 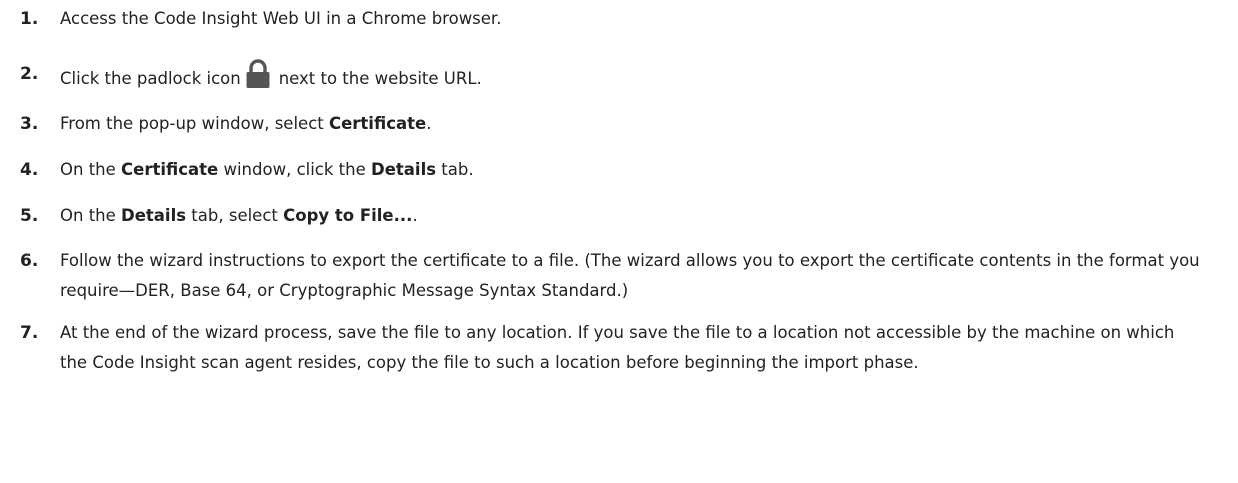 What do you see at coordinates (455, 169) in the screenshot?
I see `step-text-segment: tab.` at bounding box center [455, 169].